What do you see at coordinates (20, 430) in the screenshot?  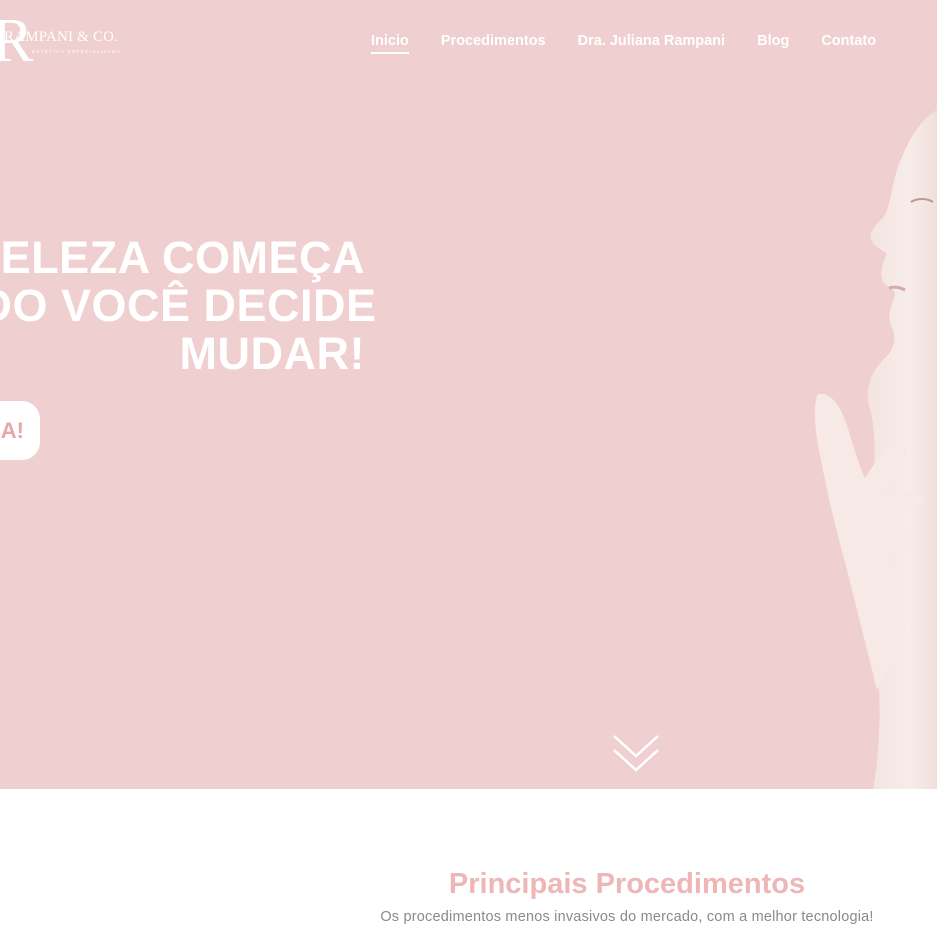 I see `hero-cta-button: A!` at bounding box center [20, 430].